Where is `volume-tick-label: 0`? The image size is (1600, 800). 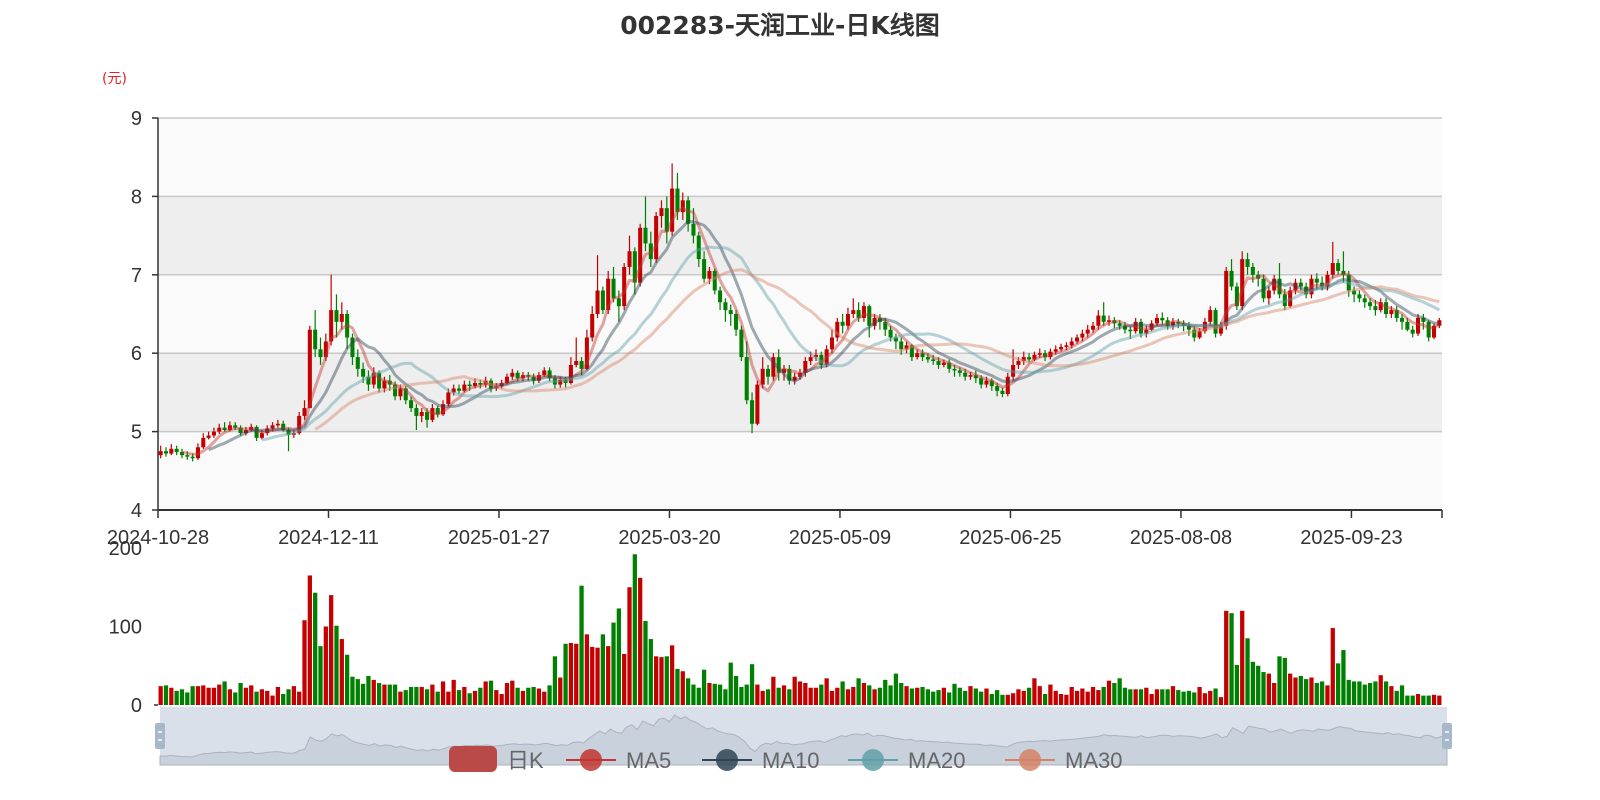 volume-tick-label: 0 is located at coordinates (136, 706).